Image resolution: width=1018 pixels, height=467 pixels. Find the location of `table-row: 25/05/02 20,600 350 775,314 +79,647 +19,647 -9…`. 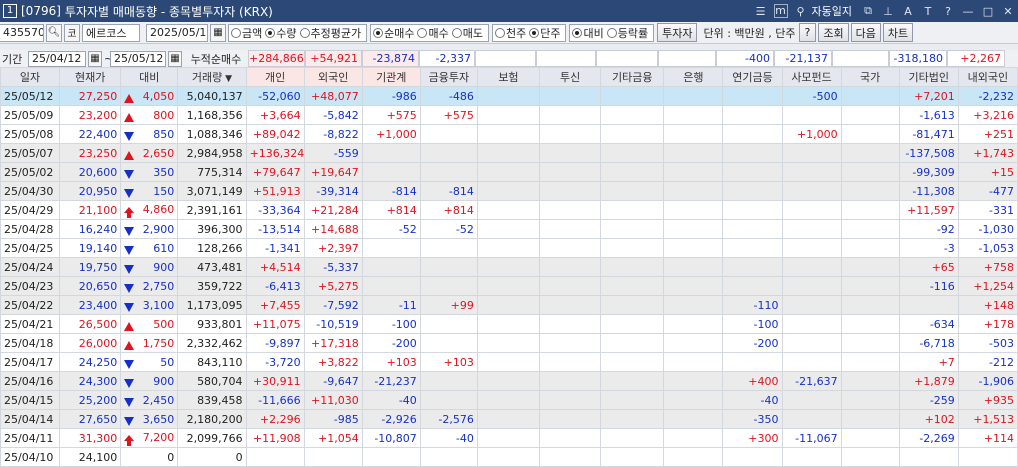

table-row: 25/05/02 20,600 350 775,314 +79,647 +19,647 -9… is located at coordinates (509, 172).